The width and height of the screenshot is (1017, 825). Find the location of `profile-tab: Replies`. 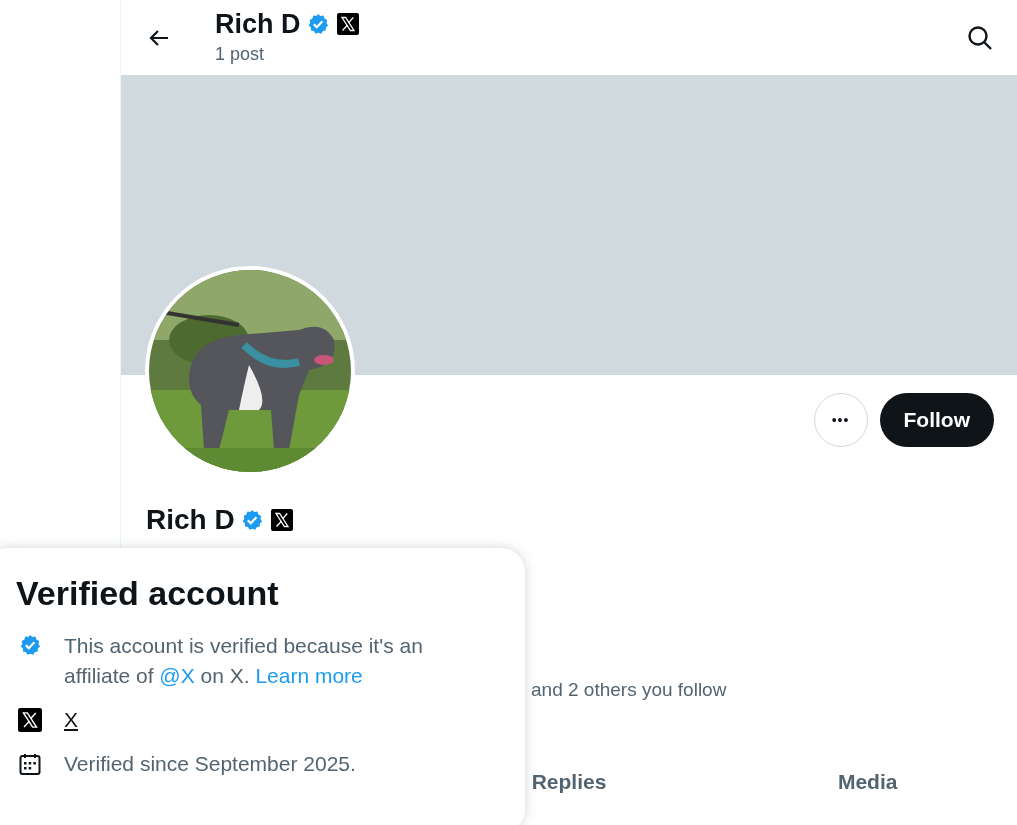

profile-tab: Replies is located at coordinates (569, 784).